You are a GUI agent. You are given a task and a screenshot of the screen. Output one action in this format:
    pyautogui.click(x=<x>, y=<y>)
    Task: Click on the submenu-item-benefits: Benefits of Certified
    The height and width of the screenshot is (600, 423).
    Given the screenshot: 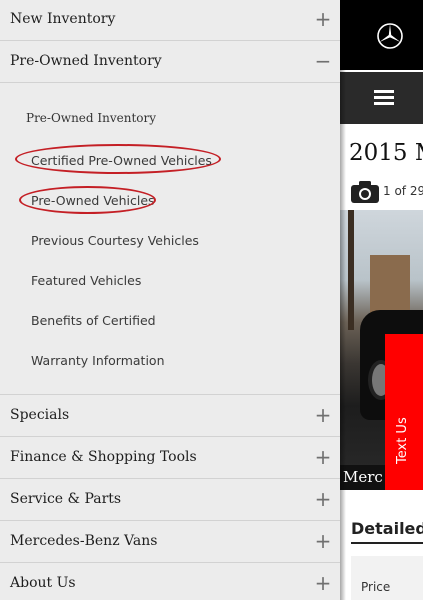 What is the action you would take?
    pyautogui.click(x=93, y=320)
    